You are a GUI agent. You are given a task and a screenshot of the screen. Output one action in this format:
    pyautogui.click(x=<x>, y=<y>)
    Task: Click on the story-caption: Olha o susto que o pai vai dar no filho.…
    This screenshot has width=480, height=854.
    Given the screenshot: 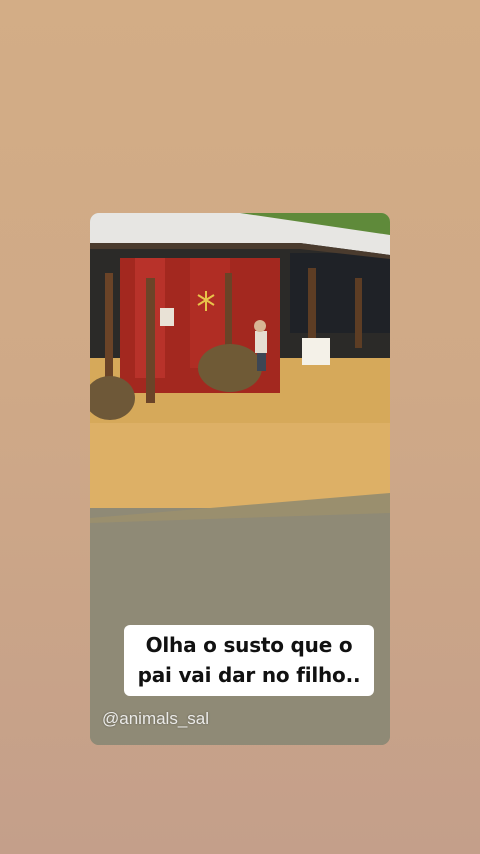 What is the action you would take?
    pyautogui.click(x=249, y=660)
    